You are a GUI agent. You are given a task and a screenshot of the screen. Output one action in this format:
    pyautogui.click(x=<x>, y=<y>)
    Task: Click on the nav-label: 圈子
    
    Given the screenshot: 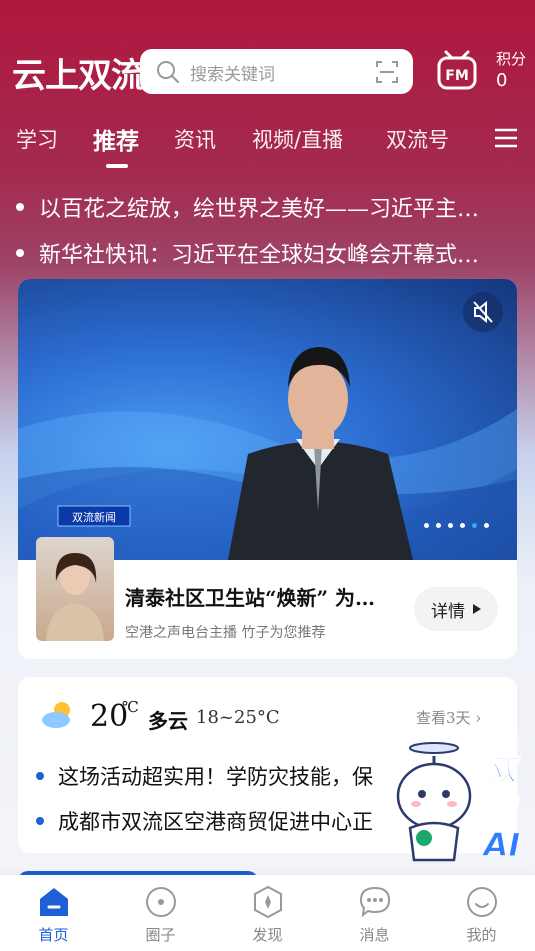 What is the action you would take?
    pyautogui.click(x=160, y=935)
    